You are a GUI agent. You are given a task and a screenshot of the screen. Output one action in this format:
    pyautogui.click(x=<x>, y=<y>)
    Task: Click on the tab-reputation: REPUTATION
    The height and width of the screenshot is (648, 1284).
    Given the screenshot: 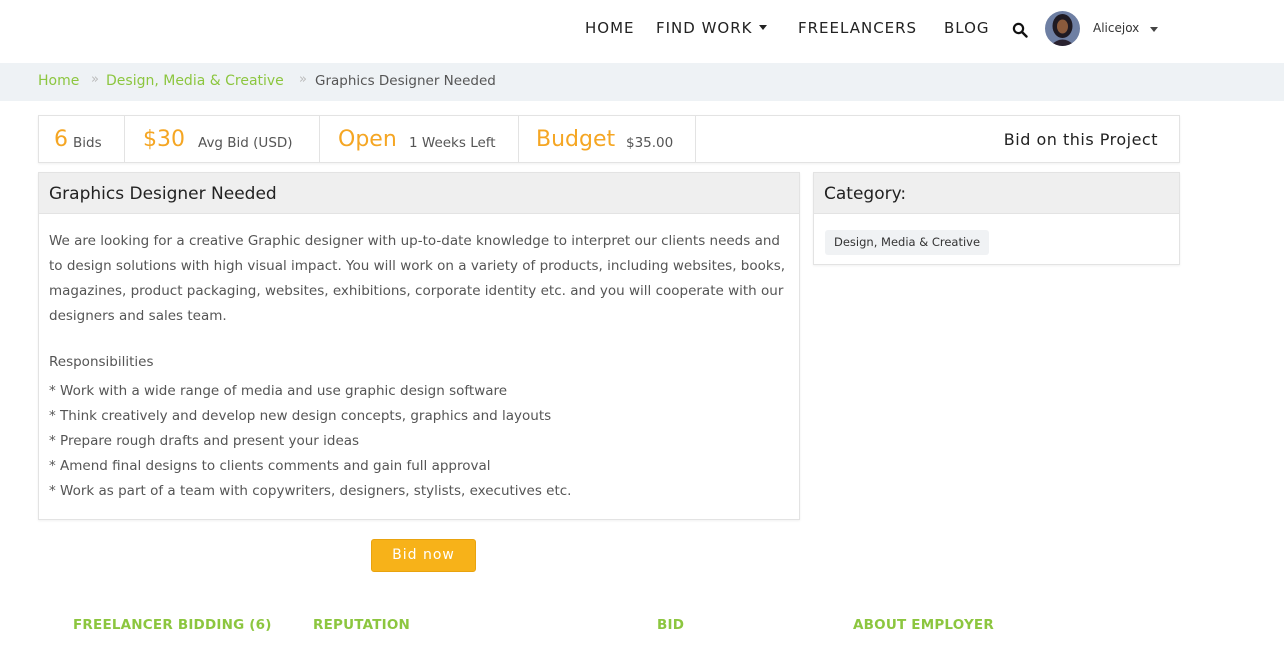 What is the action you would take?
    pyautogui.click(x=361, y=625)
    